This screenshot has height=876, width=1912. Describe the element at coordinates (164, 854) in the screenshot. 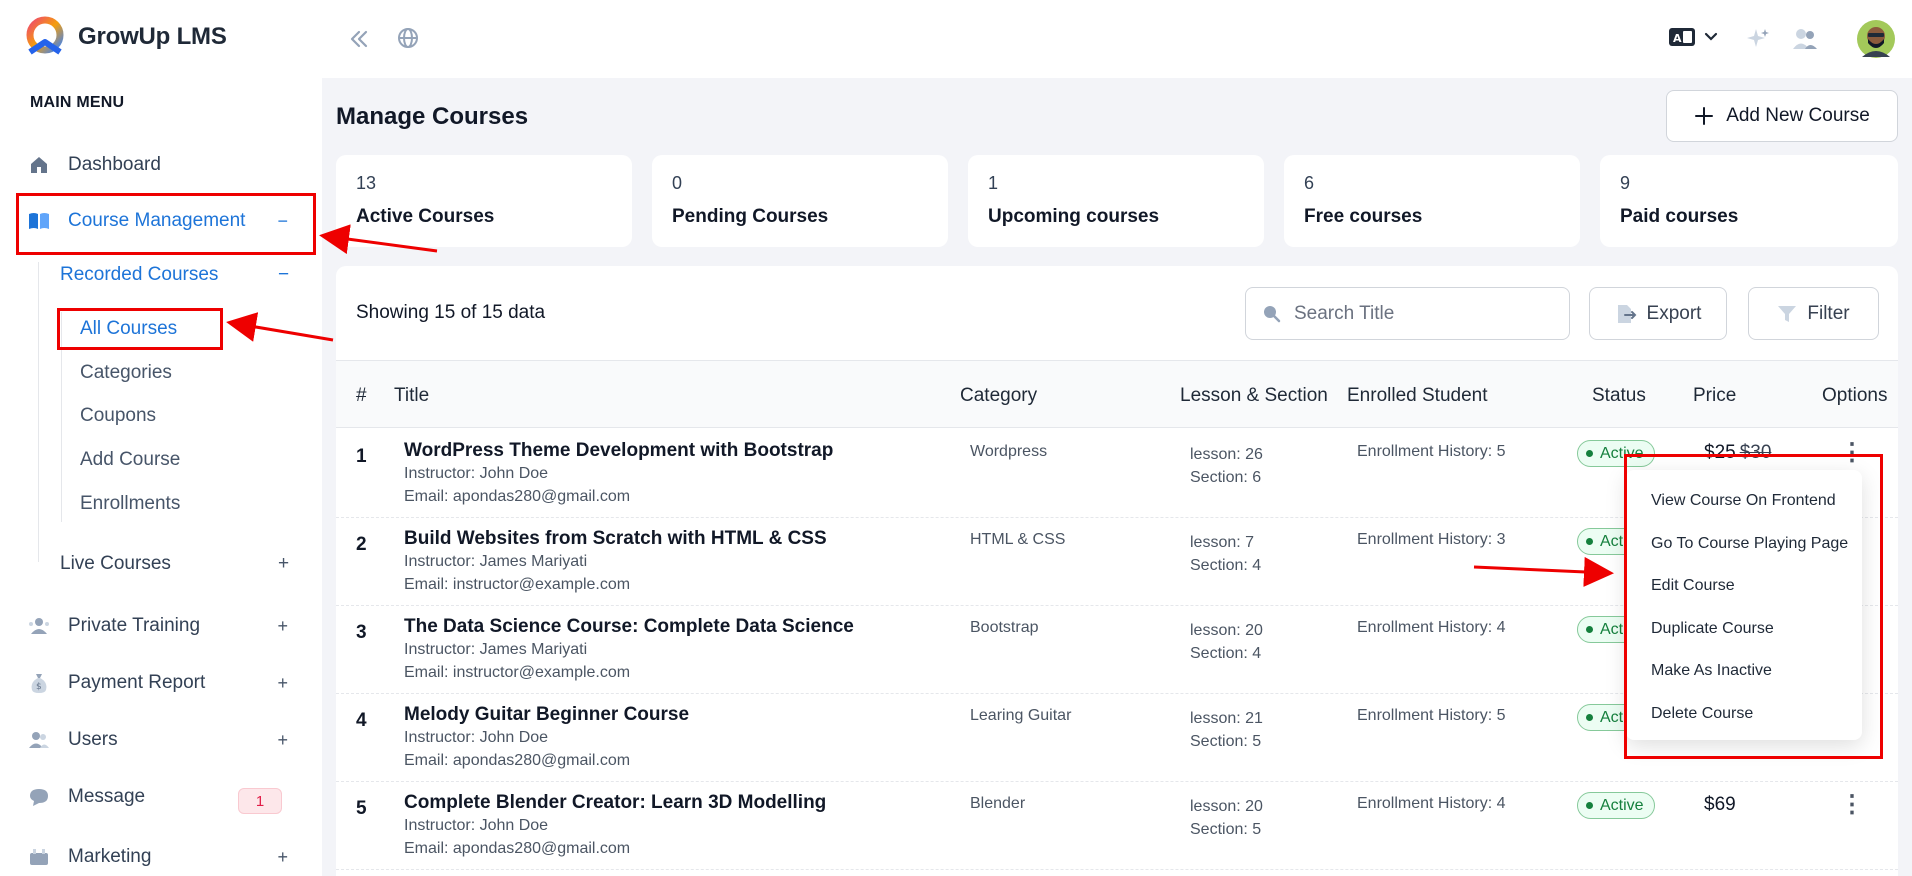

I see `sidebar-item-marketing: Marketing +` at that location.